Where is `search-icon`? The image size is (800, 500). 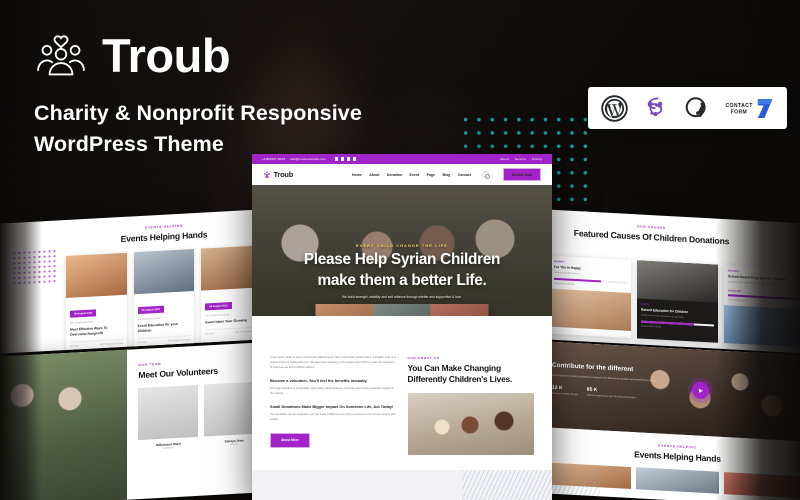 search-icon is located at coordinates (486, 175).